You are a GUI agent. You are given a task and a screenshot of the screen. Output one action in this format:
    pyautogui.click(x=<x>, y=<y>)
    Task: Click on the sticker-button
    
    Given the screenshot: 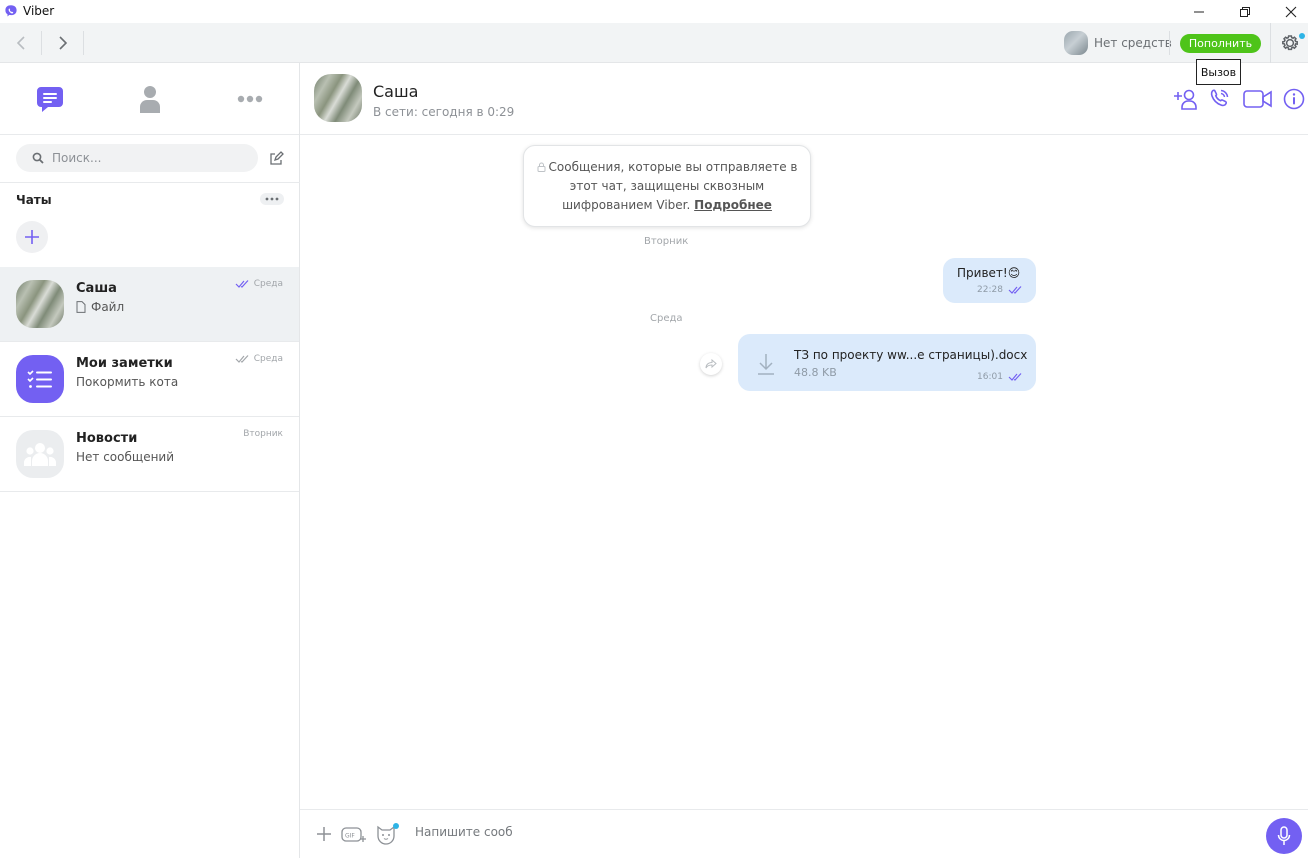 What is the action you would take?
    pyautogui.click(x=387, y=834)
    